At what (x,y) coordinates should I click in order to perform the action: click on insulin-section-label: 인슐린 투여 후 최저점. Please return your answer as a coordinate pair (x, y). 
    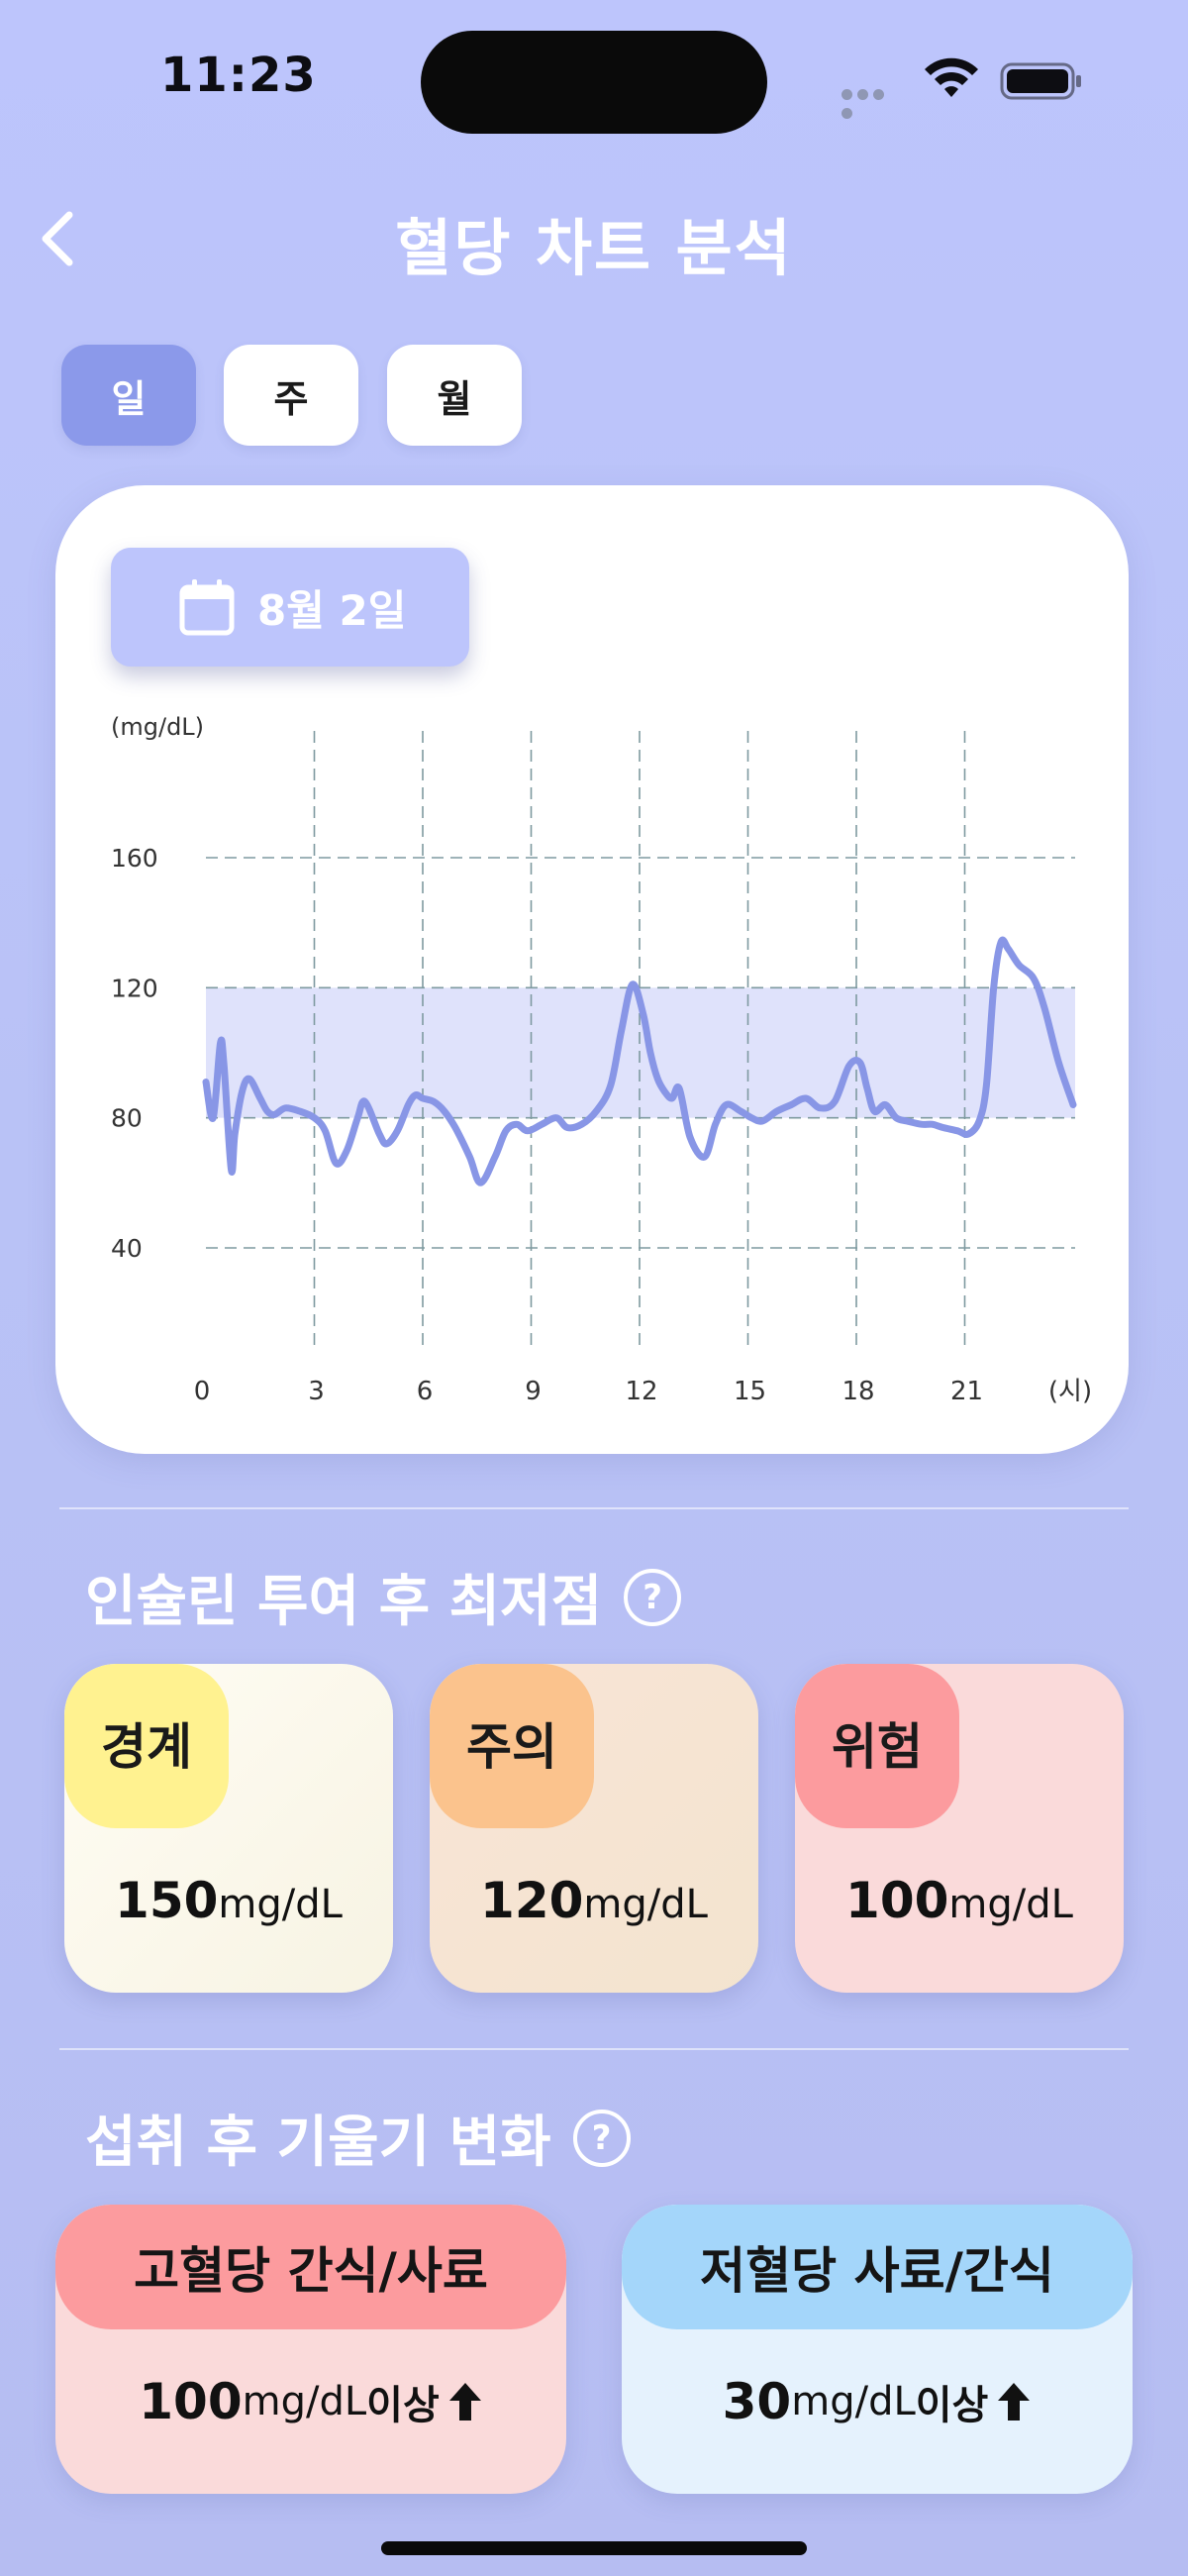
    Looking at the image, I should click on (344, 1602).